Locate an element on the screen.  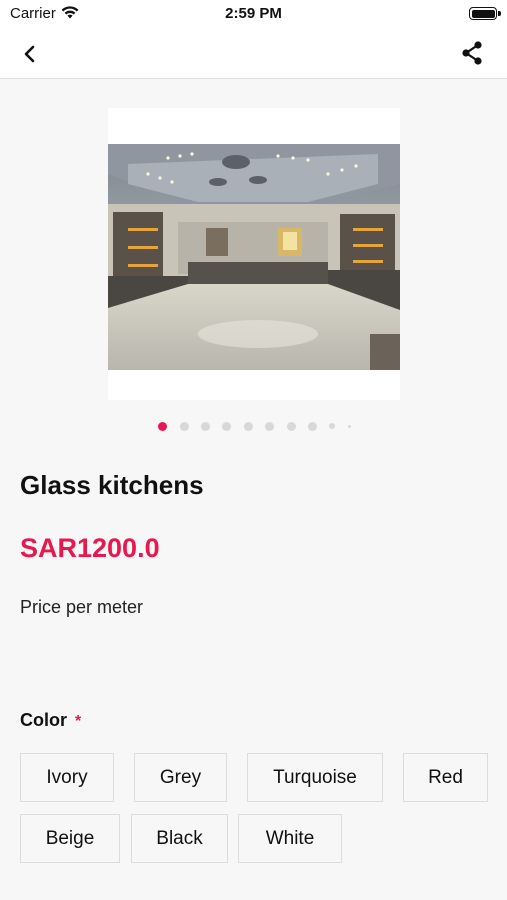
product-description: Price per meter is located at coordinates (82, 607).